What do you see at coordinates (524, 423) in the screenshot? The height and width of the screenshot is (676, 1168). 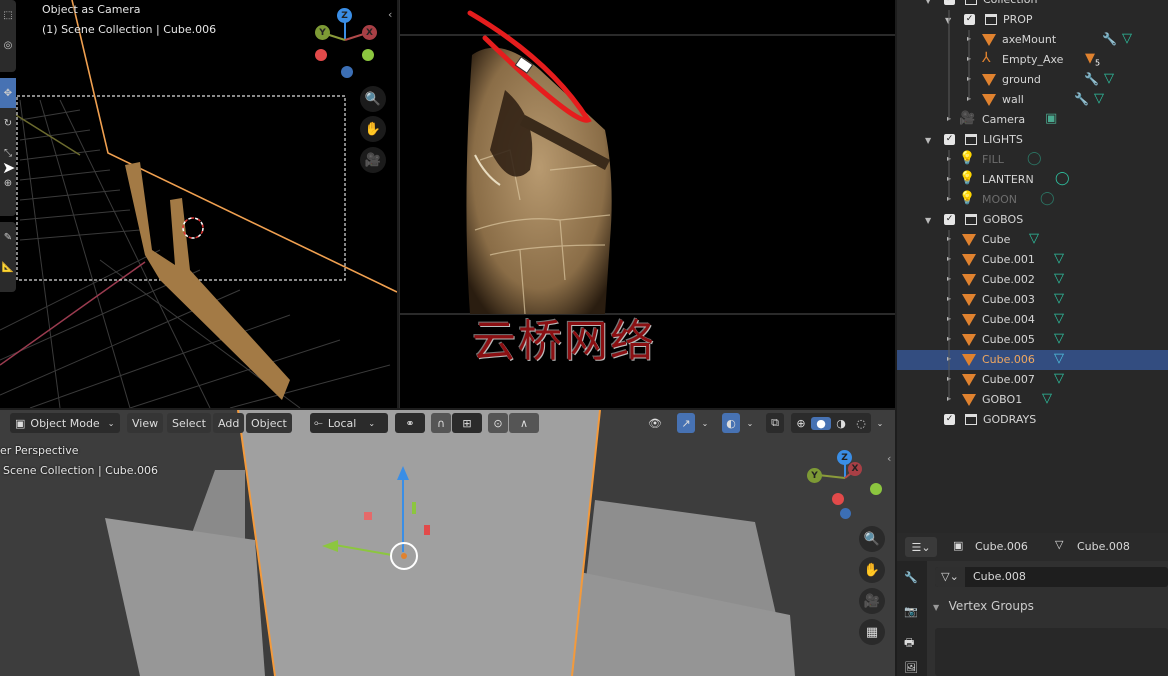 I see `falloff-dropdown: ∧` at bounding box center [524, 423].